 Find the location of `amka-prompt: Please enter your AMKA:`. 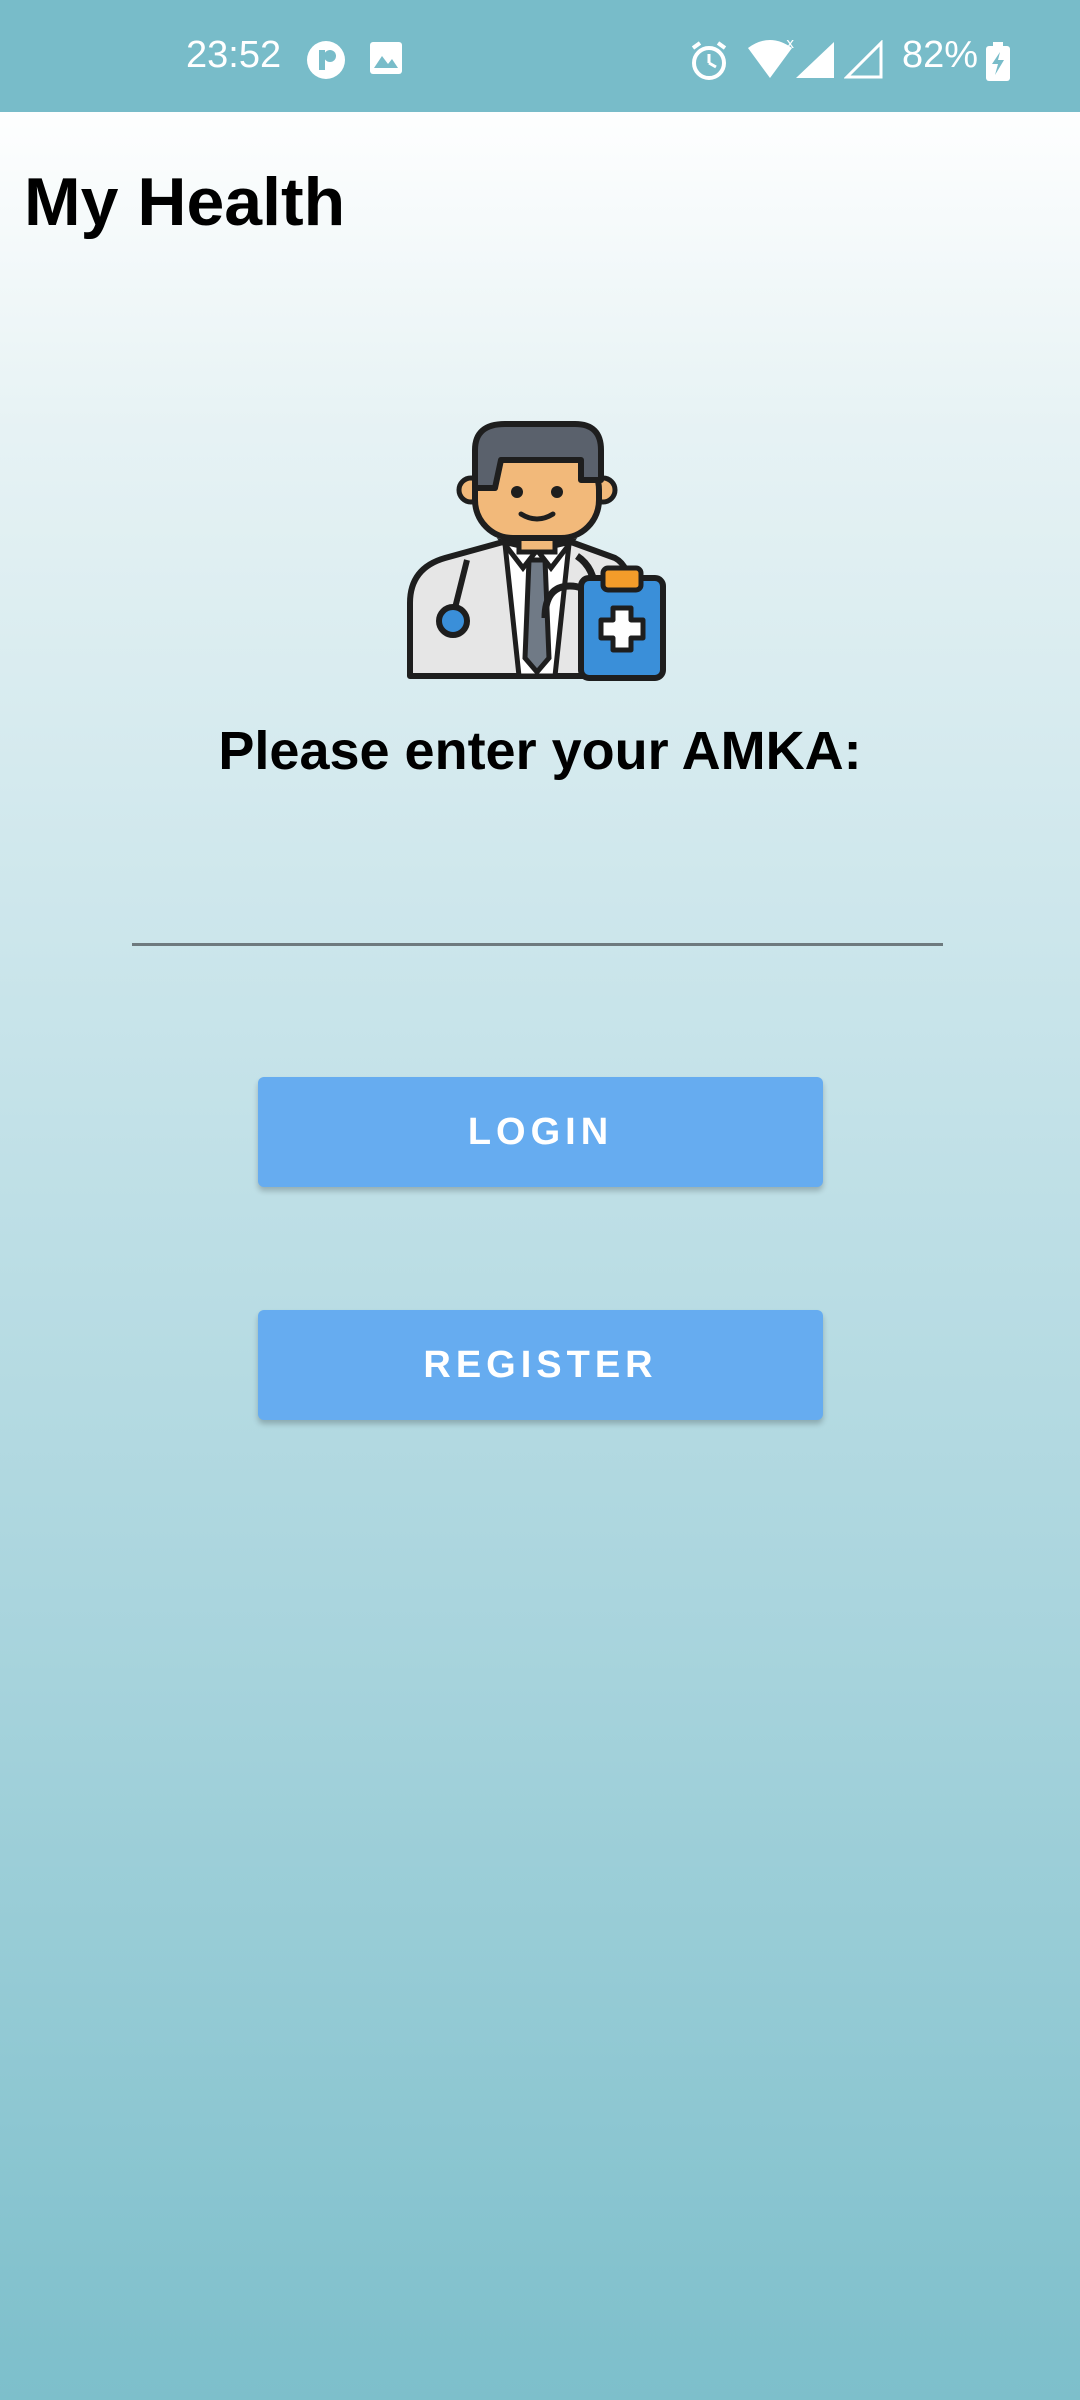

amka-prompt: Please enter your AMKA: is located at coordinates (540, 751).